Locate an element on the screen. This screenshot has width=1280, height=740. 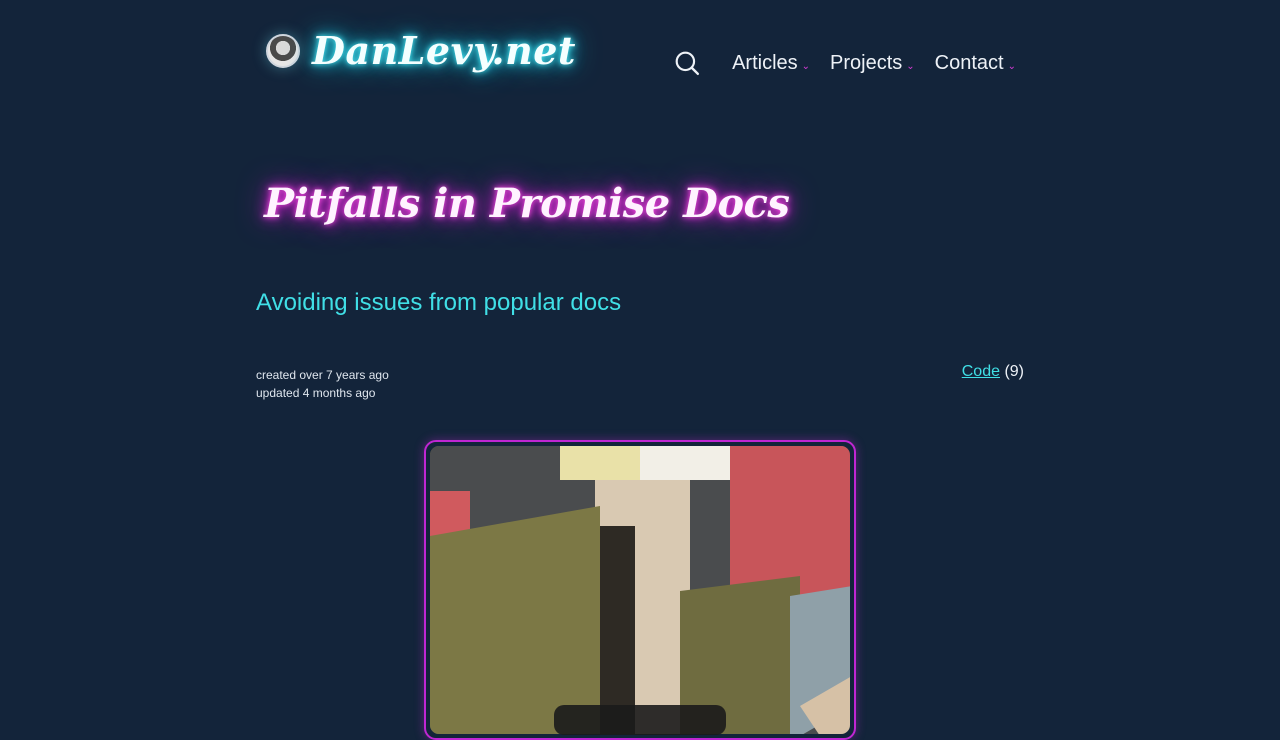
page-subtitle: Avoiding issues from popular docs is located at coordinates (439, 302).